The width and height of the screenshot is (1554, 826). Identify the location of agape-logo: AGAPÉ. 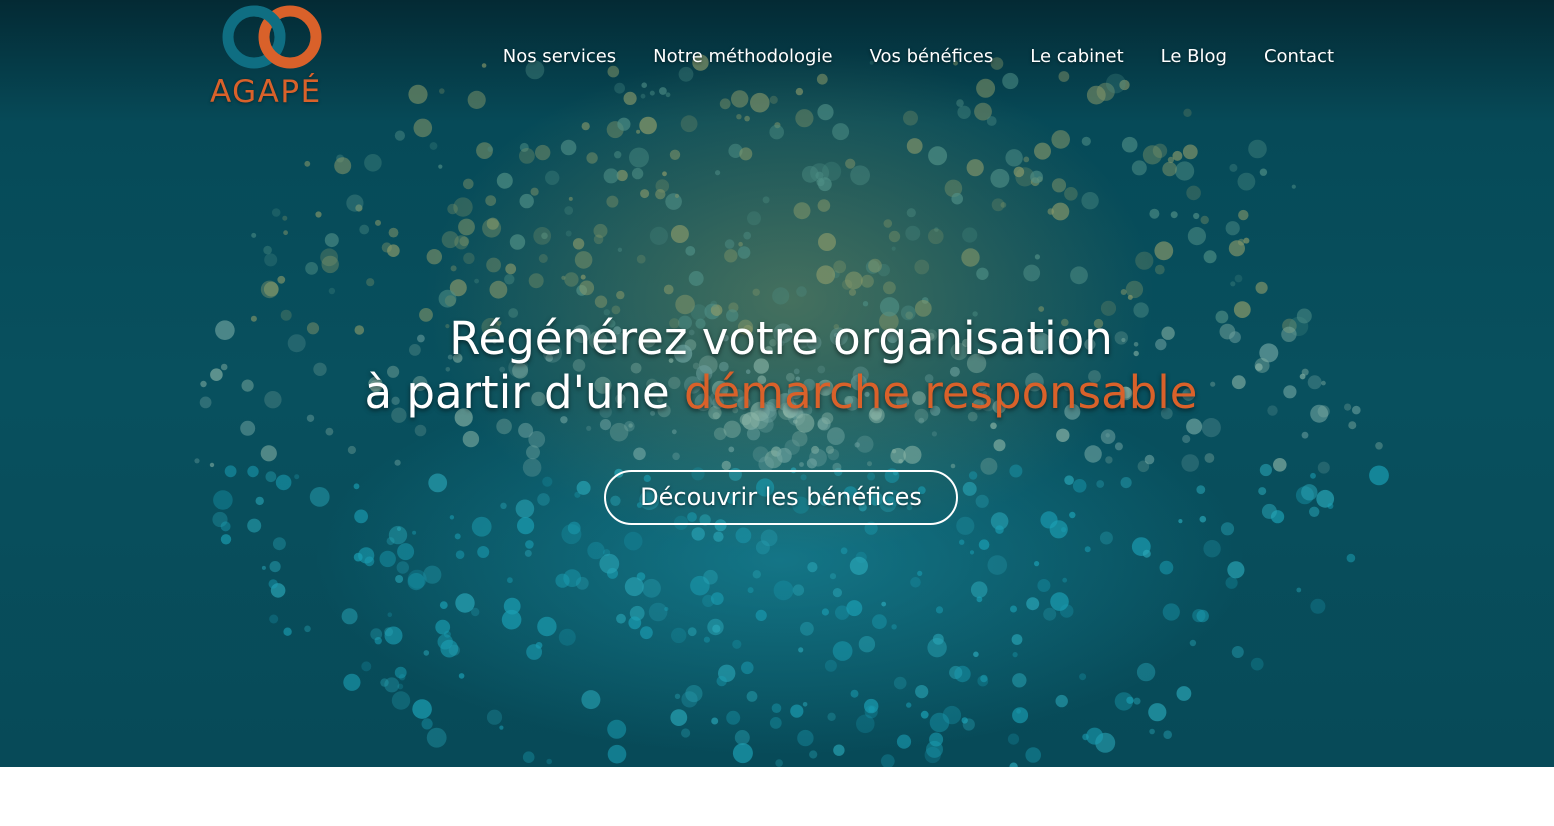
(274, 57).